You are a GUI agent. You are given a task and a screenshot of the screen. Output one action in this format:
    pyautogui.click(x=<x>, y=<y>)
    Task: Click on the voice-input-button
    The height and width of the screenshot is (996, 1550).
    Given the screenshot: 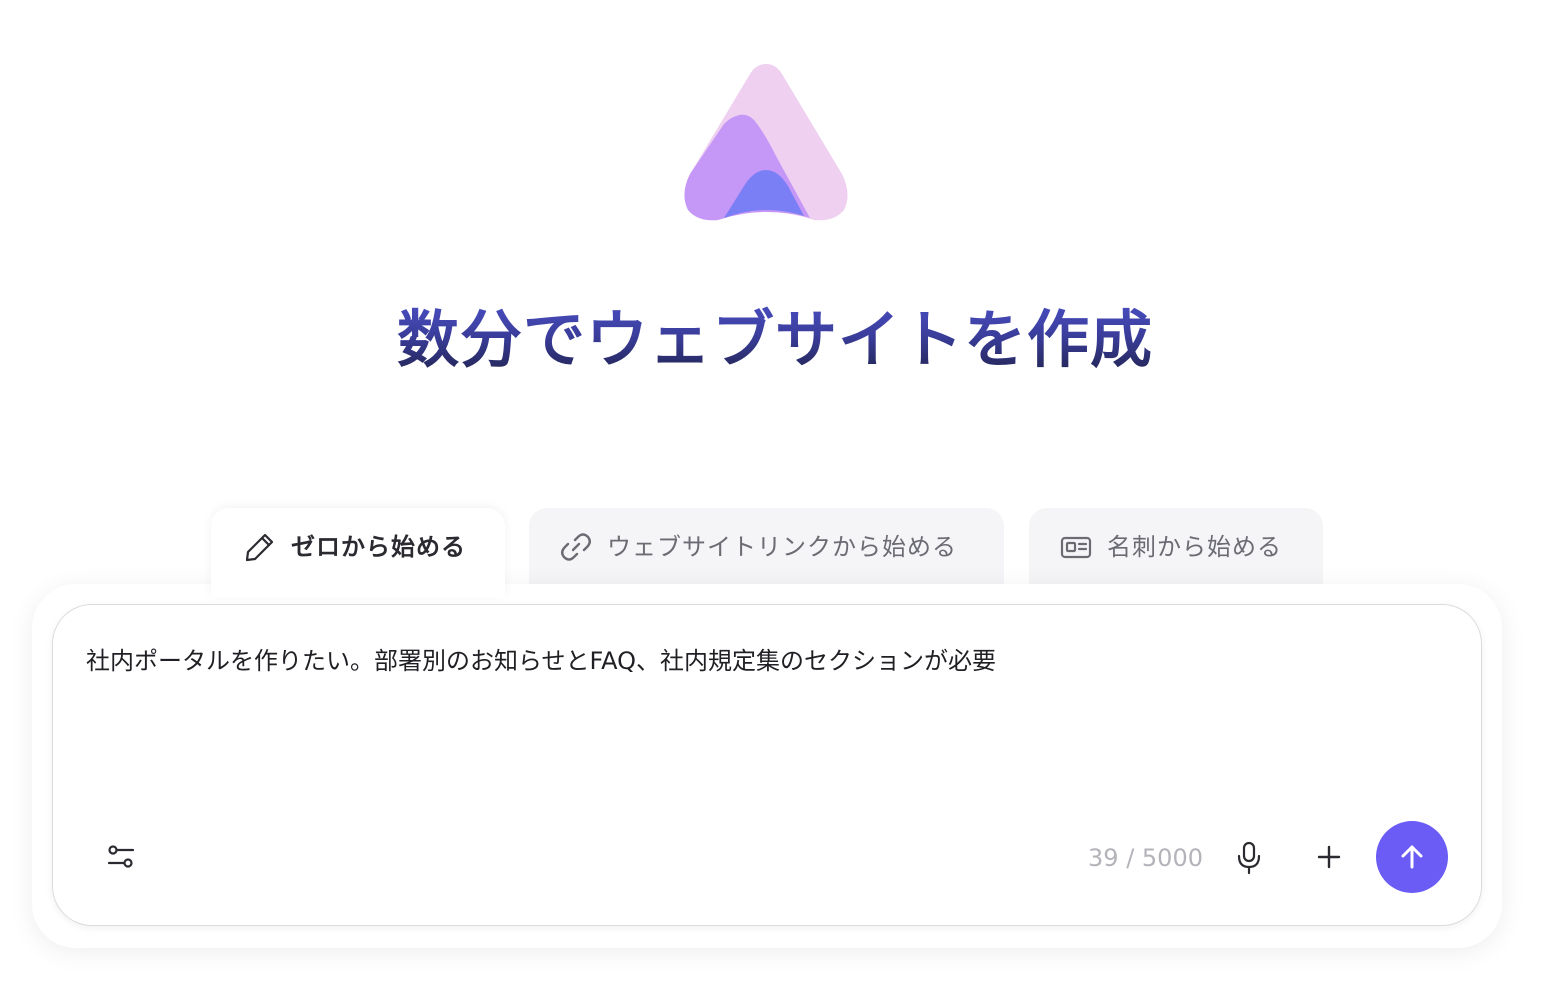 What is the action you would take?
    pyautogui.click(x=1249, y=857)
    